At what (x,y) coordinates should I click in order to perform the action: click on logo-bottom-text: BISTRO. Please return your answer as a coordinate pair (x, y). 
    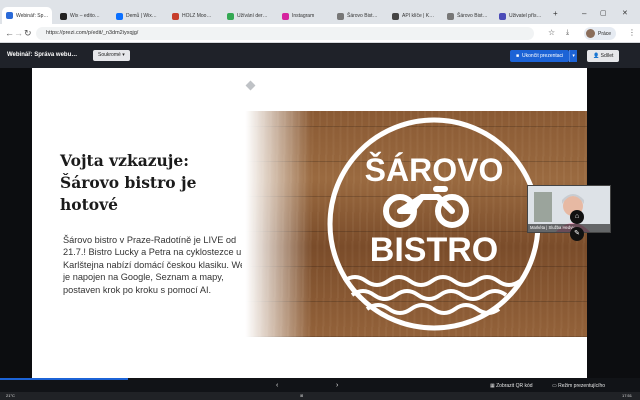
    Looking at the image, I should click on (434, 250).